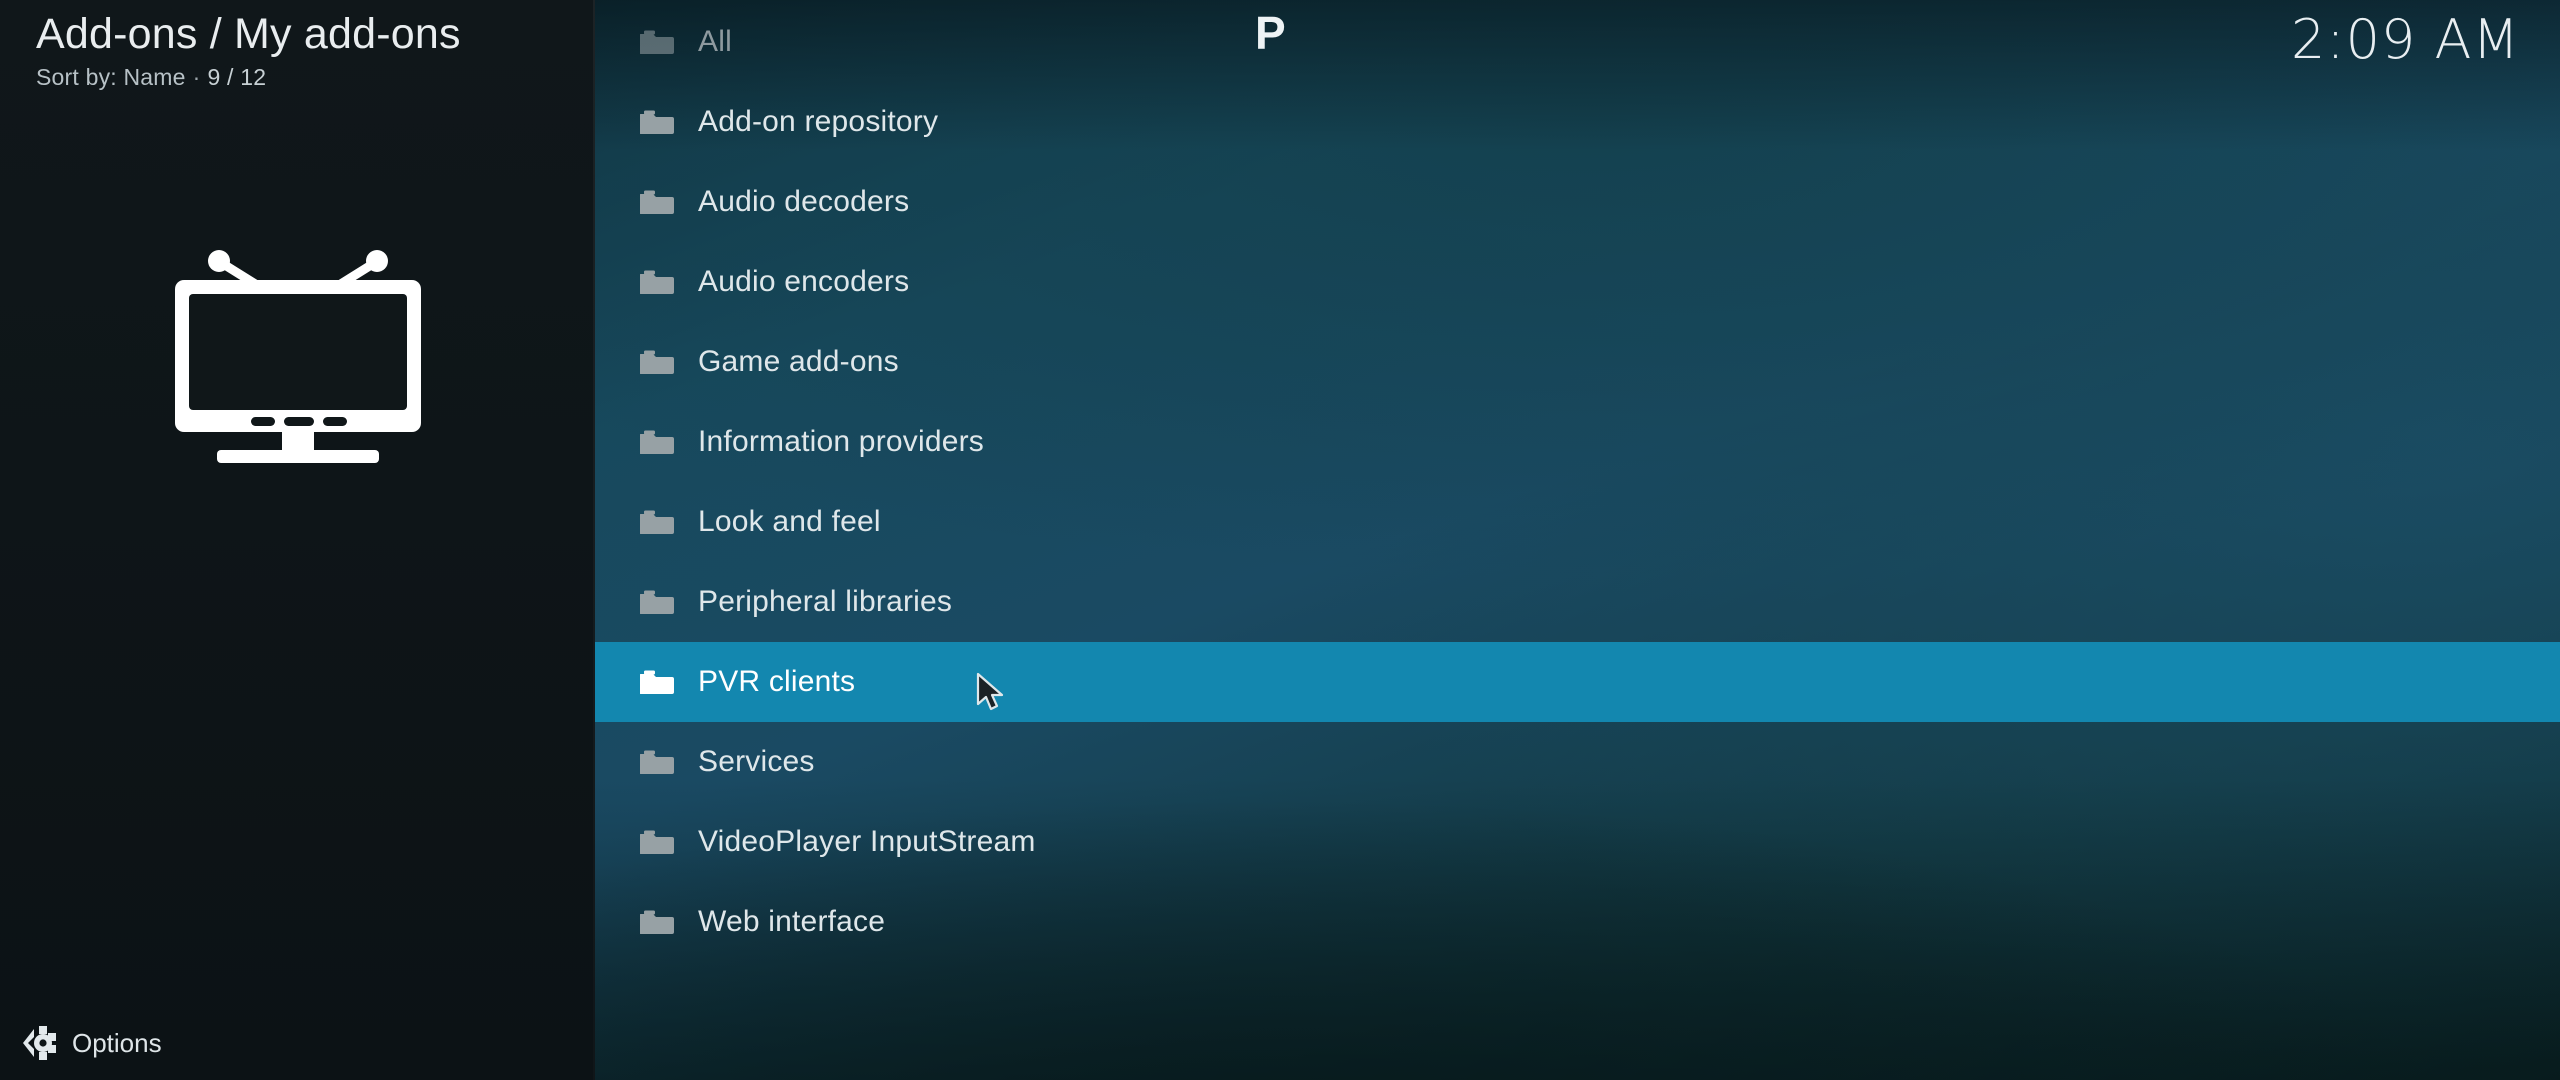 This screenshot has height=1080, width=2560. I want to click on list-item-label: Game add-ons, so click(798, 361).